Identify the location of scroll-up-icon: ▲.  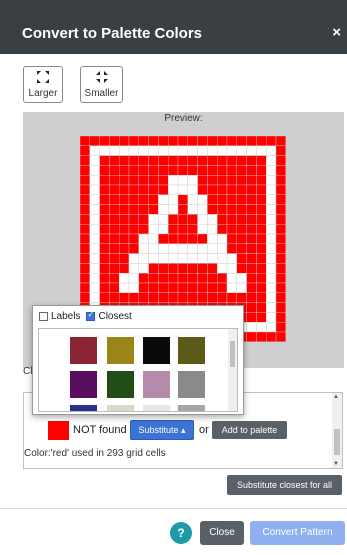
(336, 397).